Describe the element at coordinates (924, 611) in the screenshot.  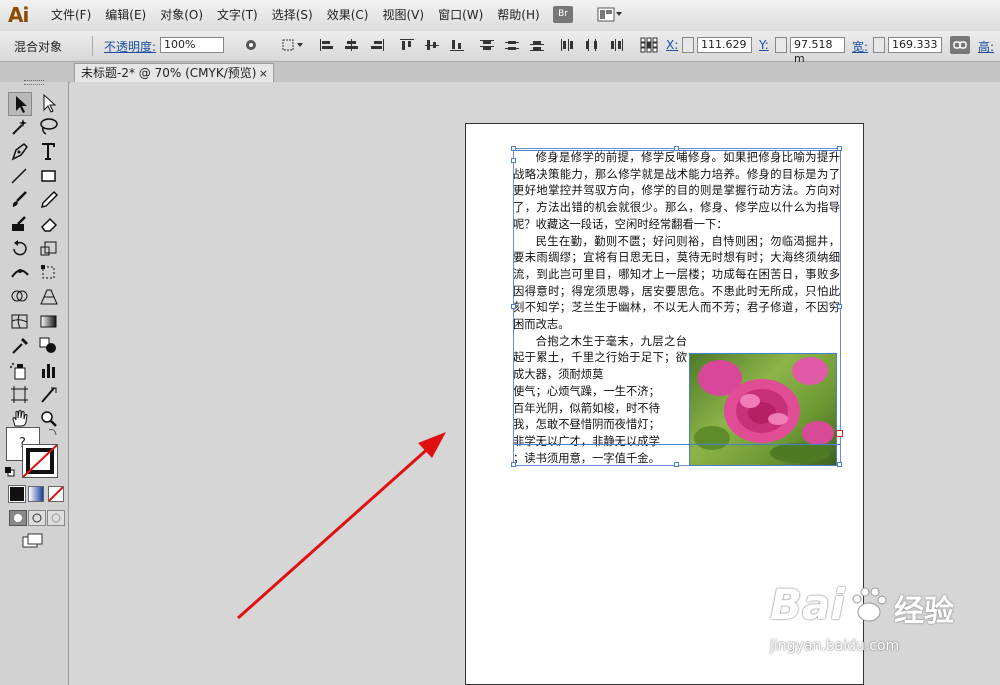
I see `watermark-brand-suffix: 经验` at that location.